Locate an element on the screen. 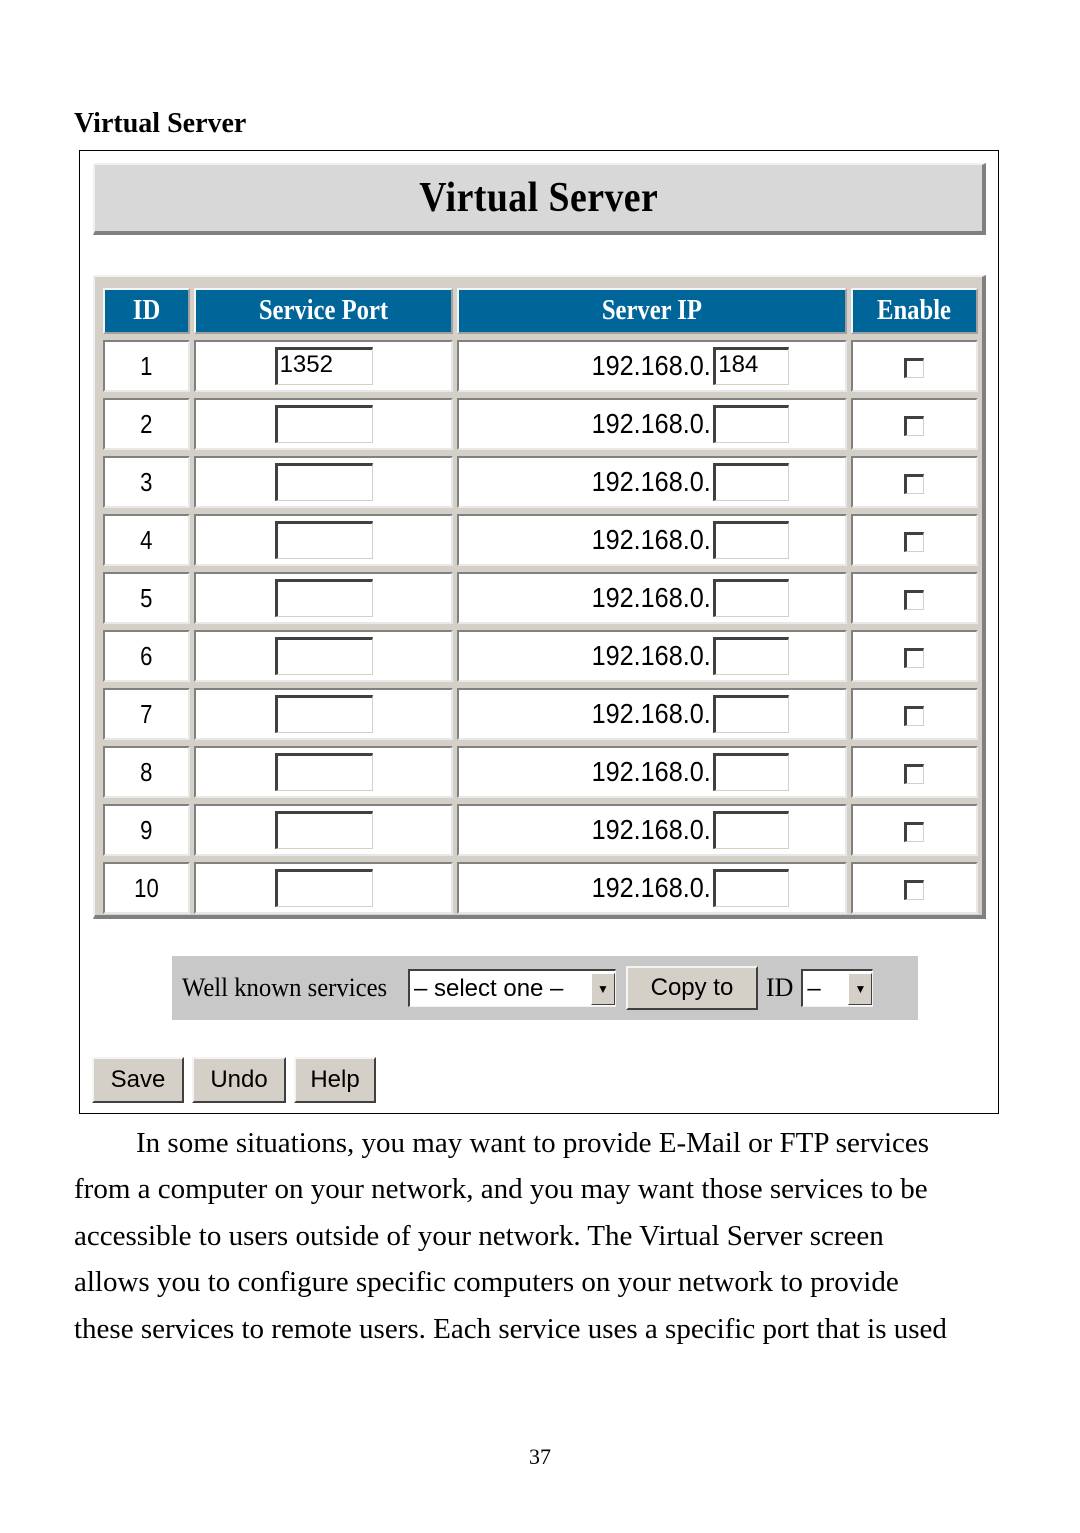 Image resolution: width=1080 pixels, height=1533 pixels. service-port-cell: 1352 is located at coordinates (323, 366).